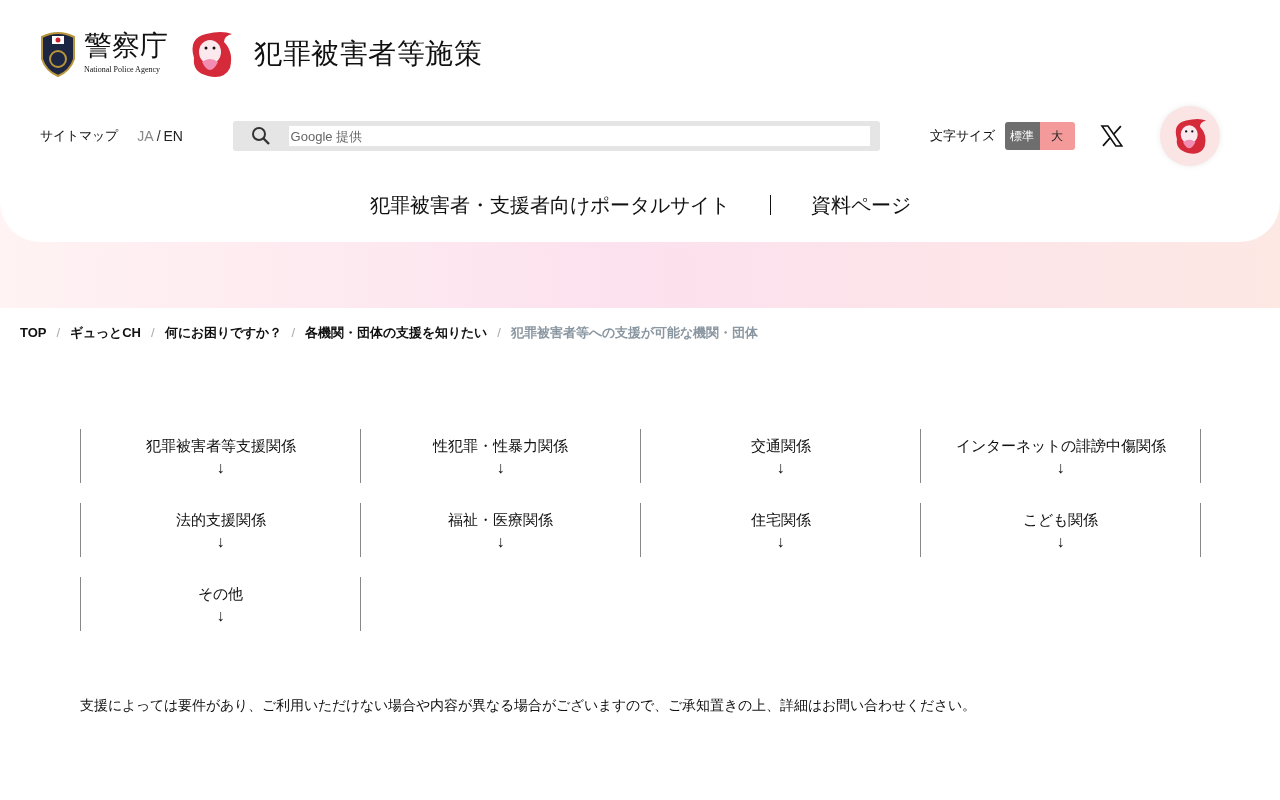 This screenshot has height=800, width=1280. What do you see at coordinates (1060, 455) in the screenshot?
I see `category-link: インターネットの誹謗中傷関係 ↓` at bounding box center [1060, 455].